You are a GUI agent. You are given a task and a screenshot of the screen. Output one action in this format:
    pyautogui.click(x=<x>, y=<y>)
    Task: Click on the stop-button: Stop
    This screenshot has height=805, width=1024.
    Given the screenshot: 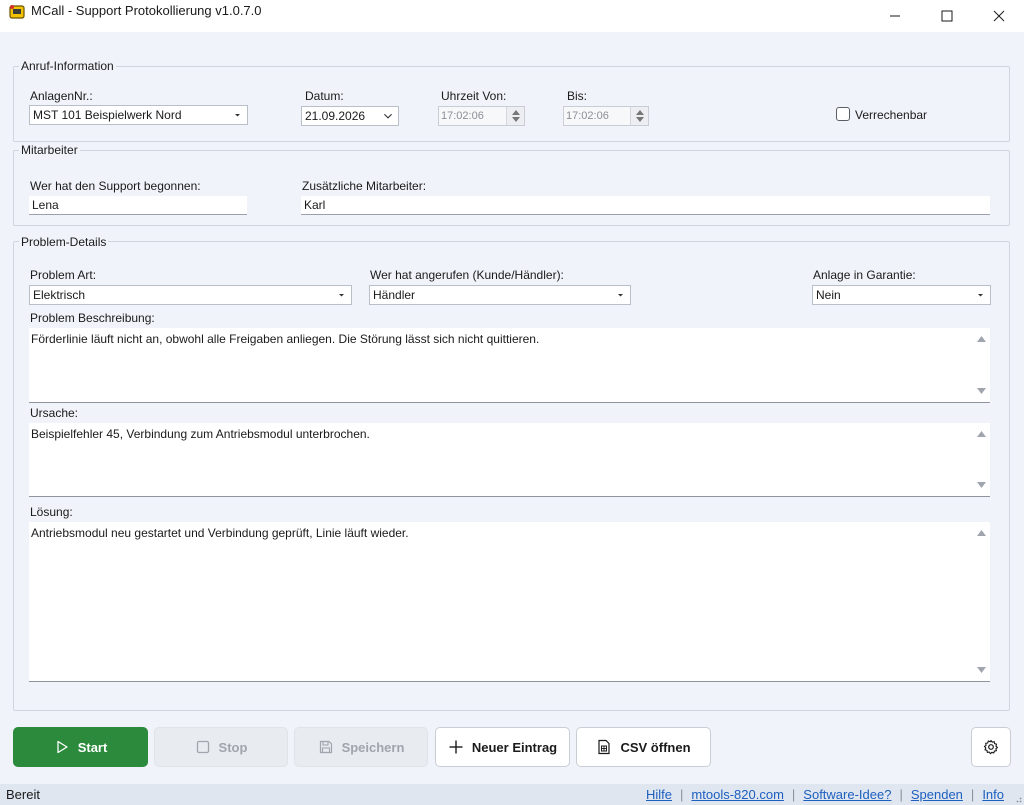 What is the action you would take?
    pyautogui.click(x=221, y=747)
    